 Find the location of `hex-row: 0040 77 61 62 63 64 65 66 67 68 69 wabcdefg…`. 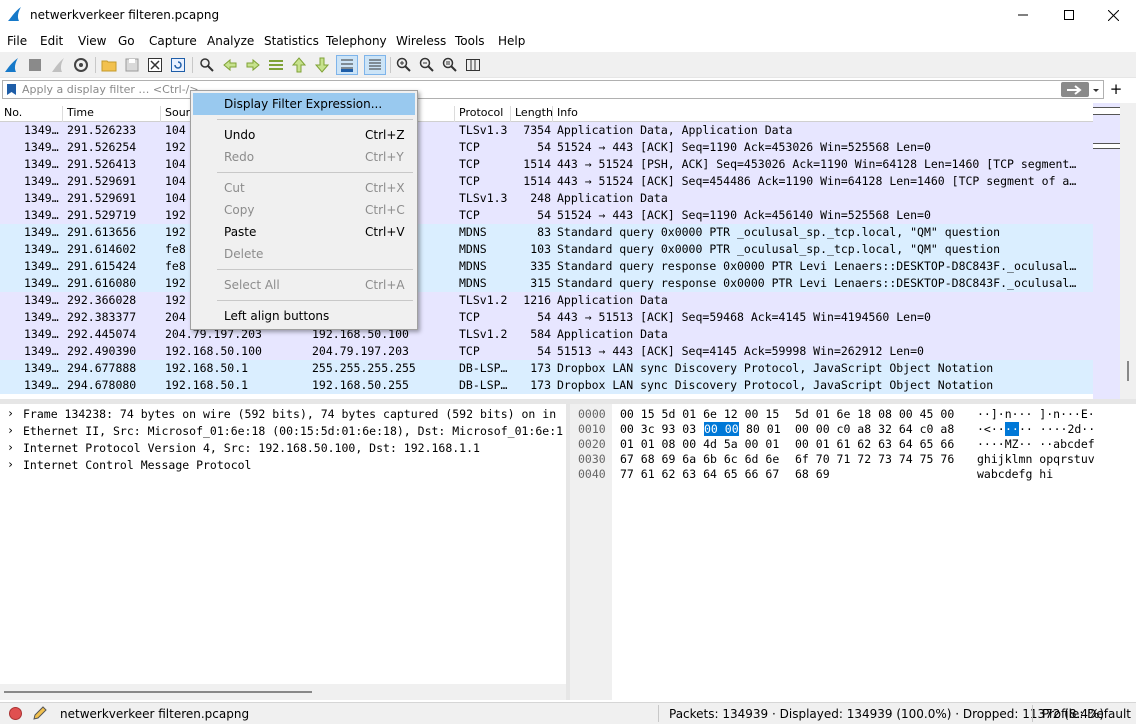

hex-row: 0040 77 61 62 63 64 65 66 67 68 69 wabcdefg… is located at coordinates (853, 474).